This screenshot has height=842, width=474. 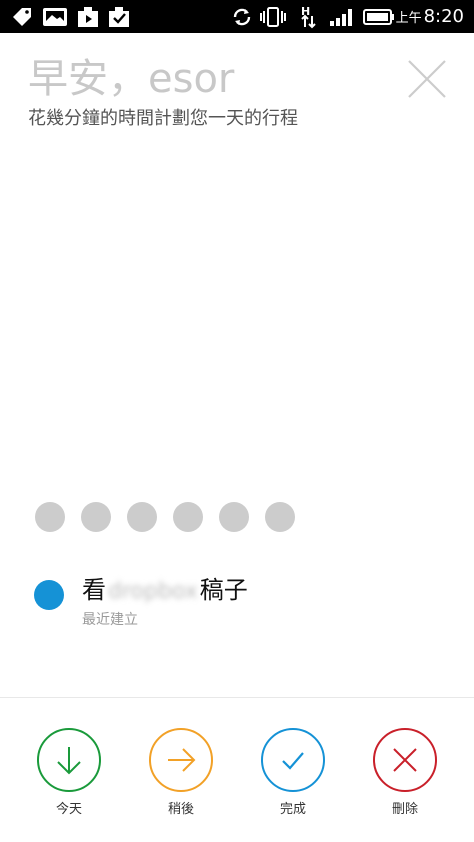 What do you see at coordinates (180, 809) in the screenshot?
I see `later-label: 稍後` at bounding box center [180, 809].